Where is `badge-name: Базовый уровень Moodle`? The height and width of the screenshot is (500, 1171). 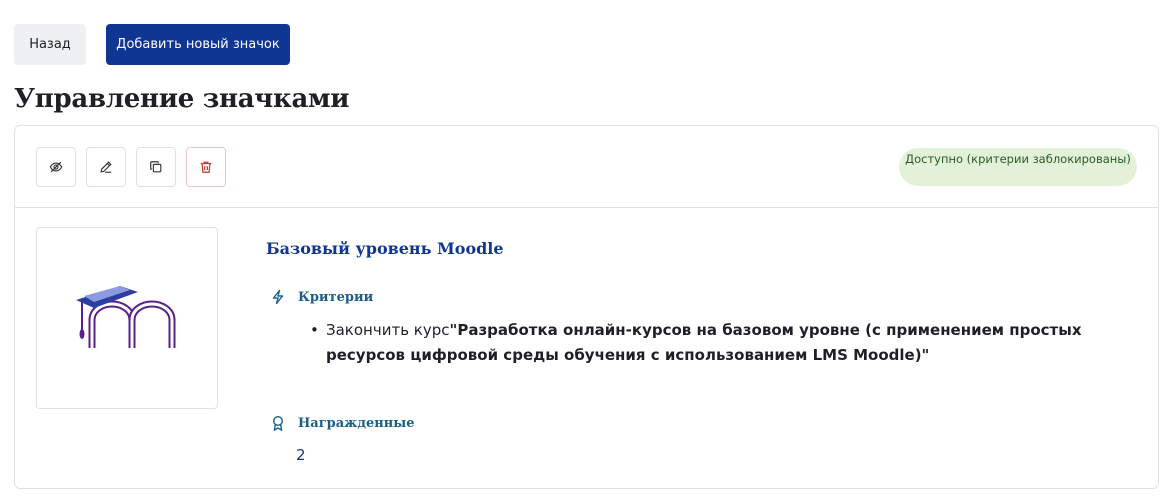
badge-name: Базовый уровень Moodle is located at coordinates (385, 248).